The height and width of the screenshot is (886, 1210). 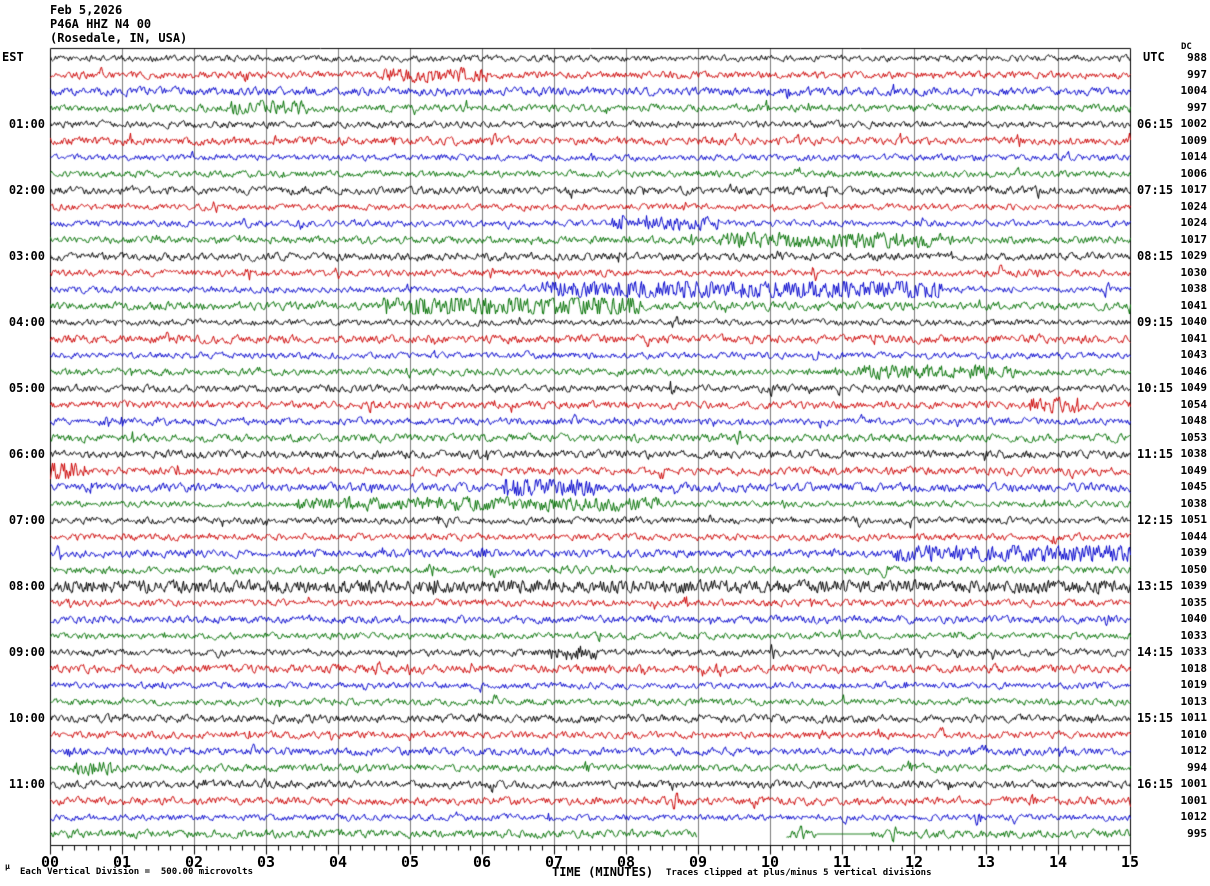 What do you see at coordinates (1194, 717) in the screenshot?
I see `dc-value: 1011` at bounding box center [1194, 717].